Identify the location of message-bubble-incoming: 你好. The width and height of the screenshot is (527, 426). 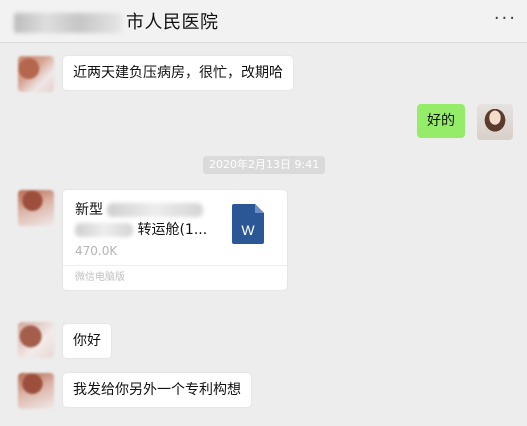
(87, 341).